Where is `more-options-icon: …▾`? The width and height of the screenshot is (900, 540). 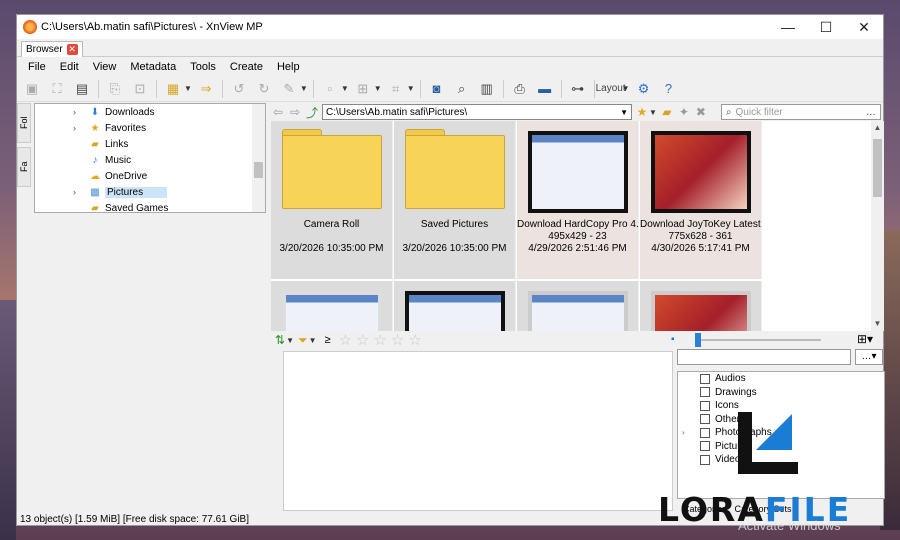 more-options-icon: …▾ is located at coordinates (869, 357).